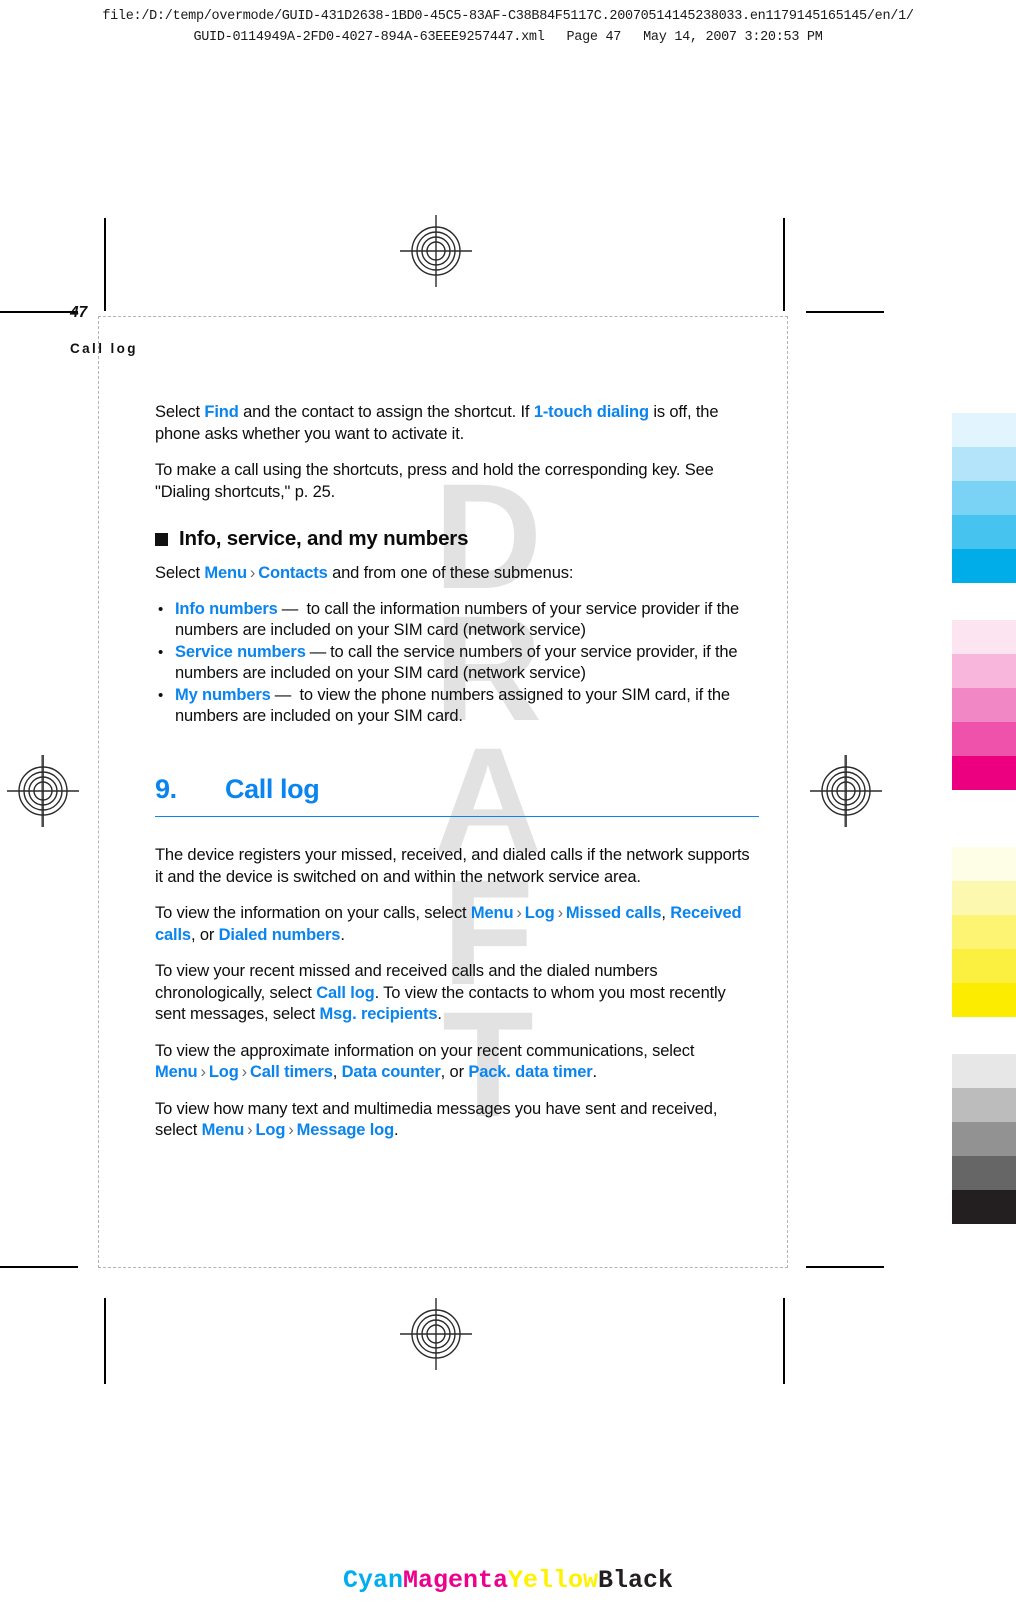 Image resolution: width=1016 pixels, height=1615 pixels. What do you see at coordinates (553, 1580) in the screenshot?
I see `cmyk-label-yellow: Yellow` at bounding box center [553, 1580].